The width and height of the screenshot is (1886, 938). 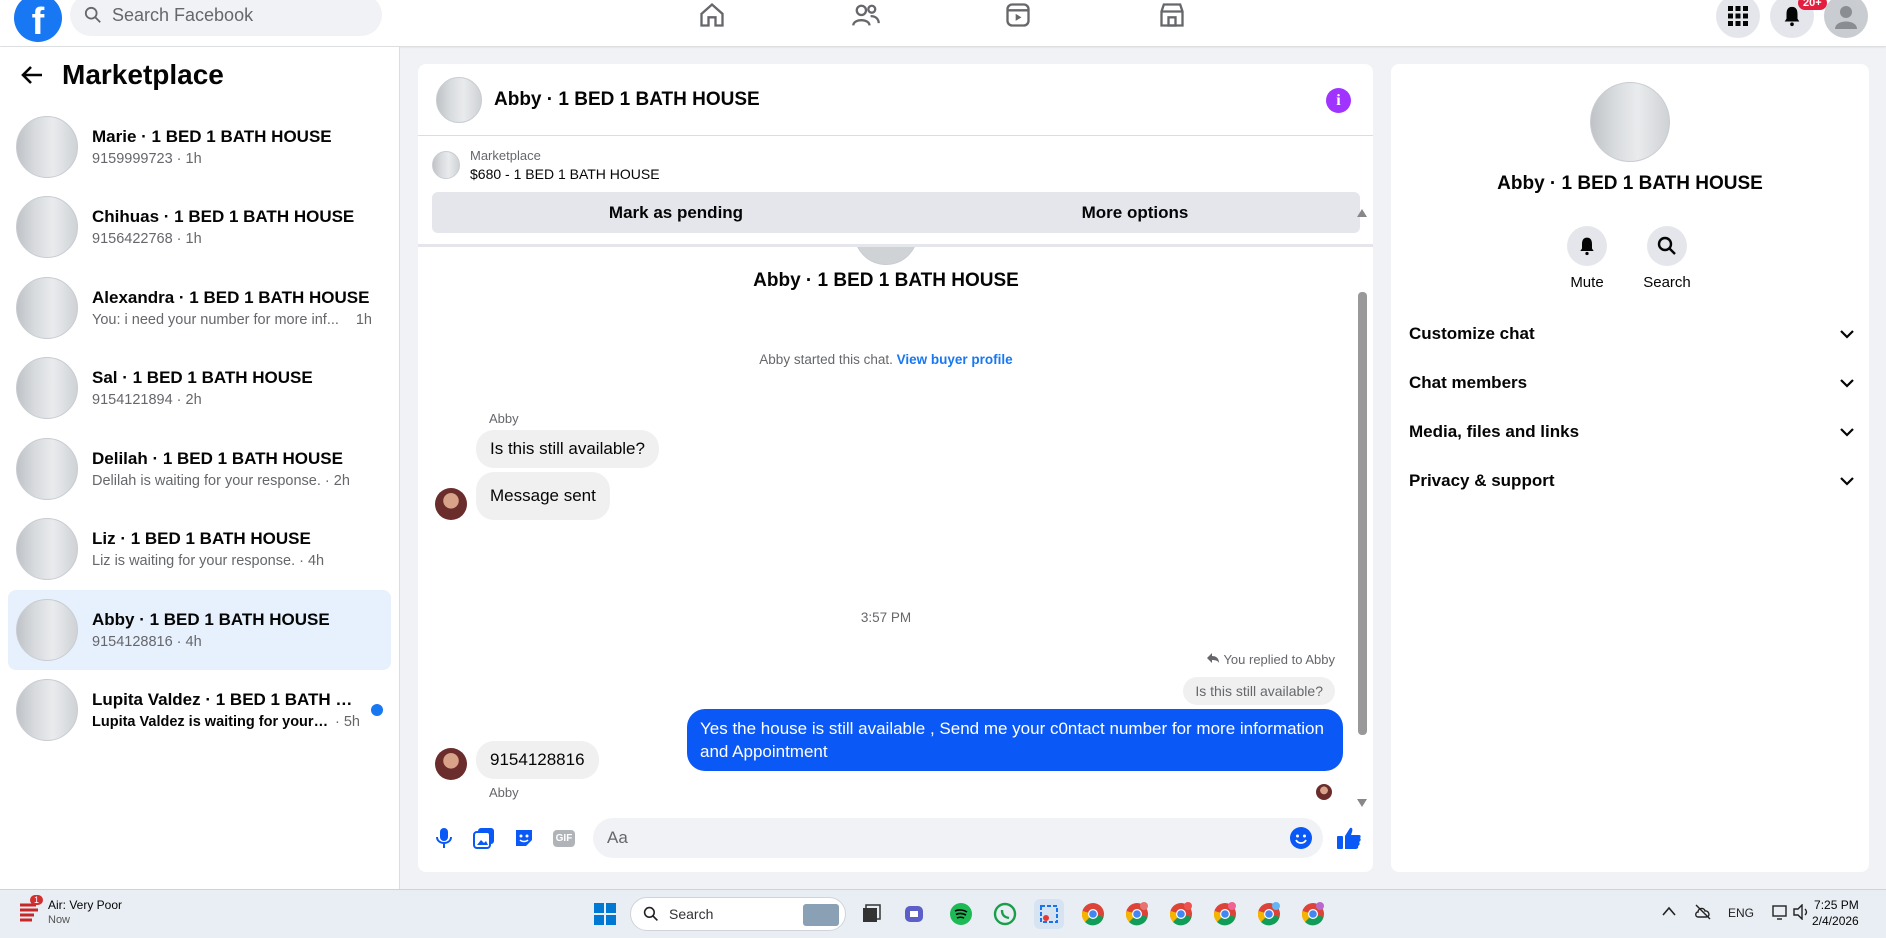 I want to click on mark-as-pending-button: Mark as pending, so click(x=676, y=212).